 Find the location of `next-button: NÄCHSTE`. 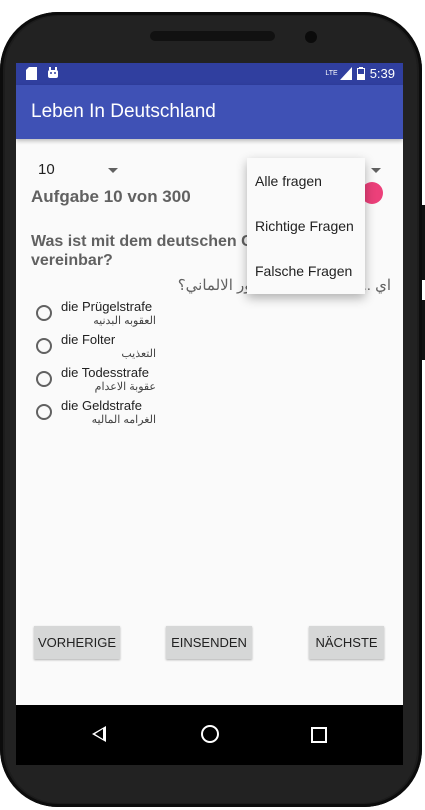

next-button: NÄCHSTE is located at coordinates (346, 642).